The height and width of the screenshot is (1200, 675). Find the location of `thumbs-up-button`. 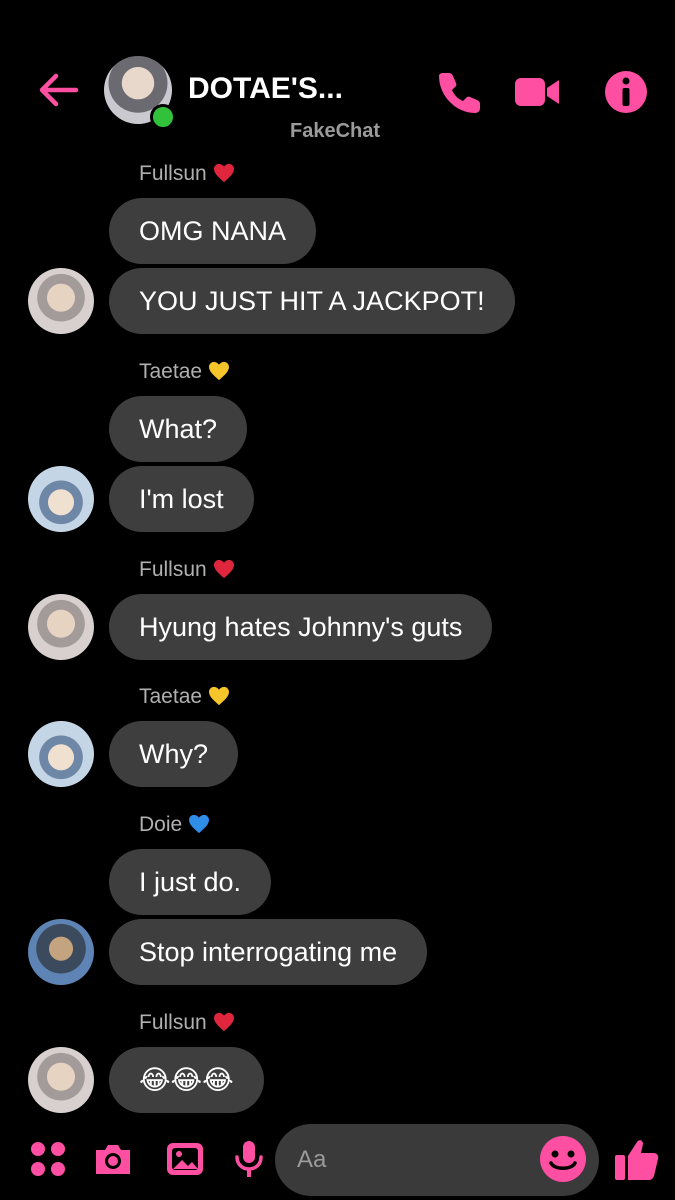

thumbs-up-button is located at coordinates (637, 1159).